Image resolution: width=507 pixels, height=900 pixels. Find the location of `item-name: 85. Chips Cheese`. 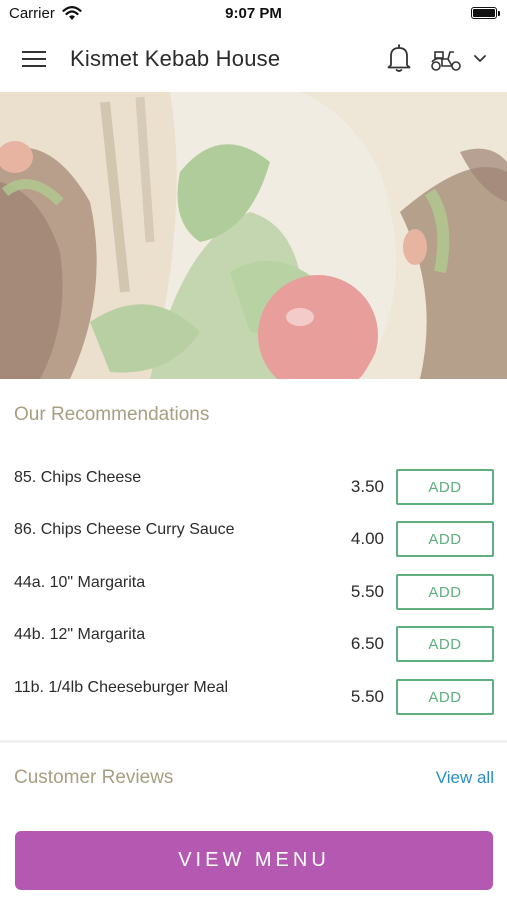

item-name: 85. Chips Cheese is located at coordinates (78, 477).